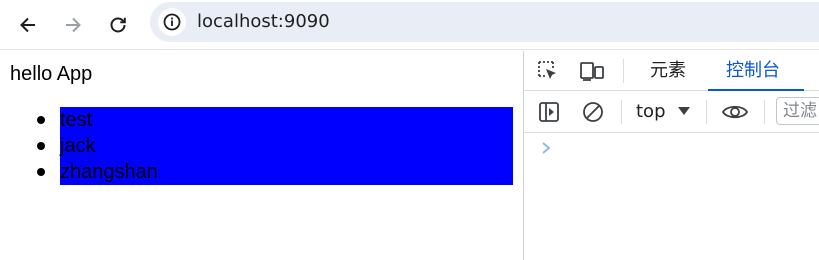 This screenshot has width=819, height=260. I want to click on site-info-icon, so click(172, 22).